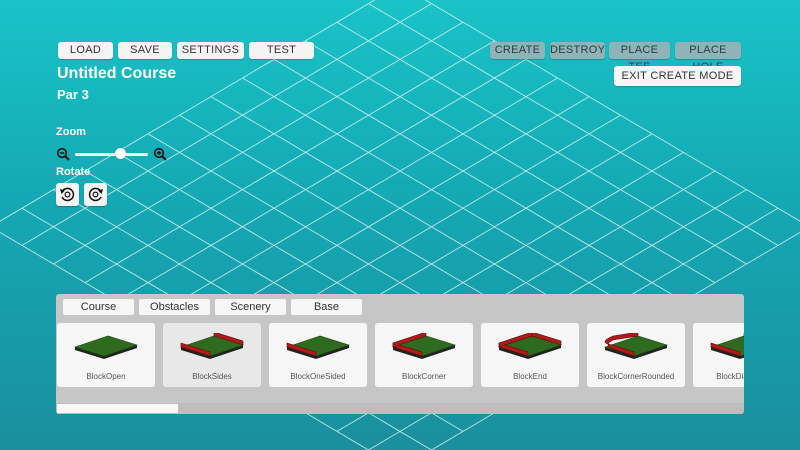 The image size is (800, 450). Describe the element at coordinates (174, 307) in the screenshot. I see `tab-obstacles: Obstacles` at that location.